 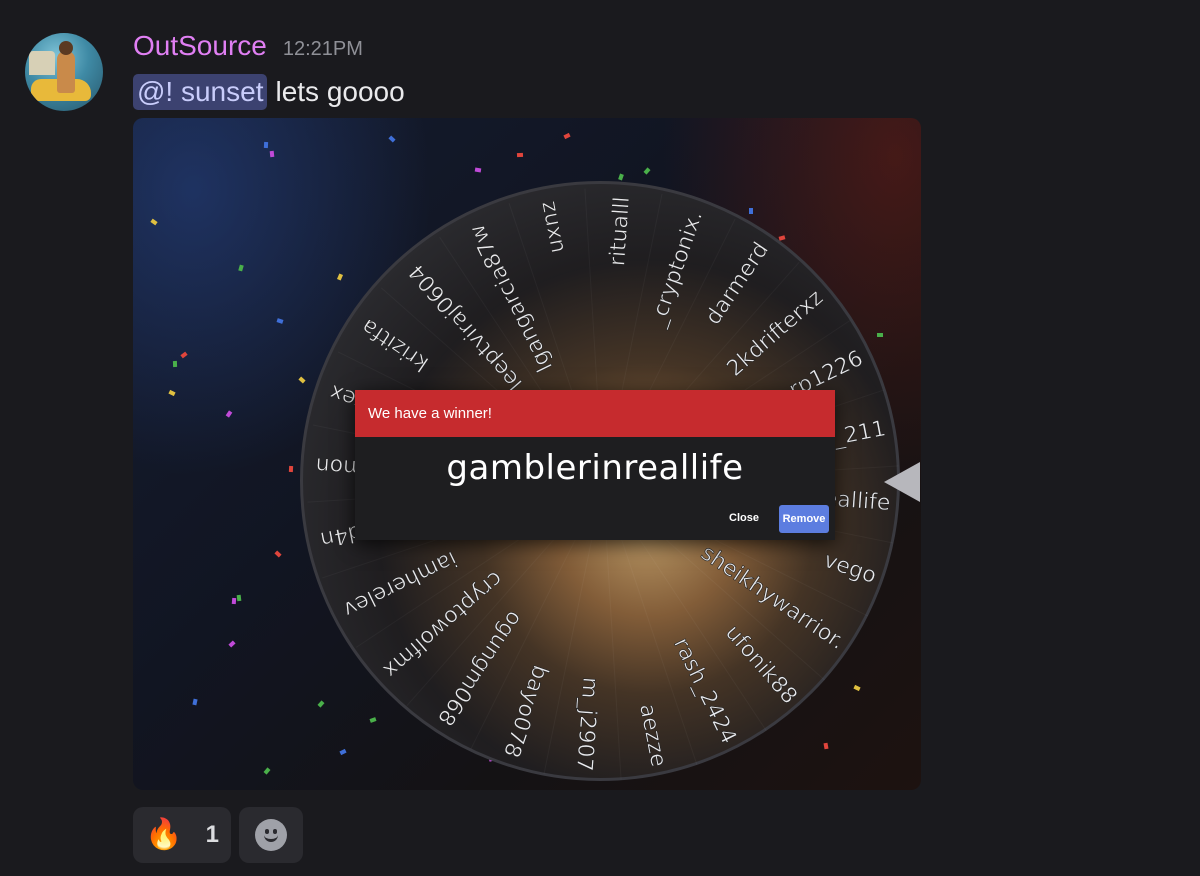 What do you see at coordinates (200, 46) in the screenshot?
I see `username: OutSource` at bounding box center [200, 46].